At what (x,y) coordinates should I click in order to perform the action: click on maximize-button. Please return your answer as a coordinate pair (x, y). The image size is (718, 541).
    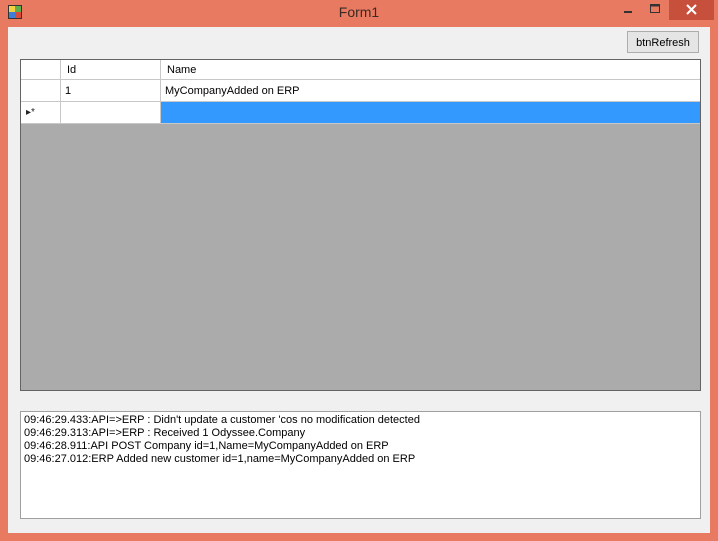
    Looking at the image, I should click on (655, 10).